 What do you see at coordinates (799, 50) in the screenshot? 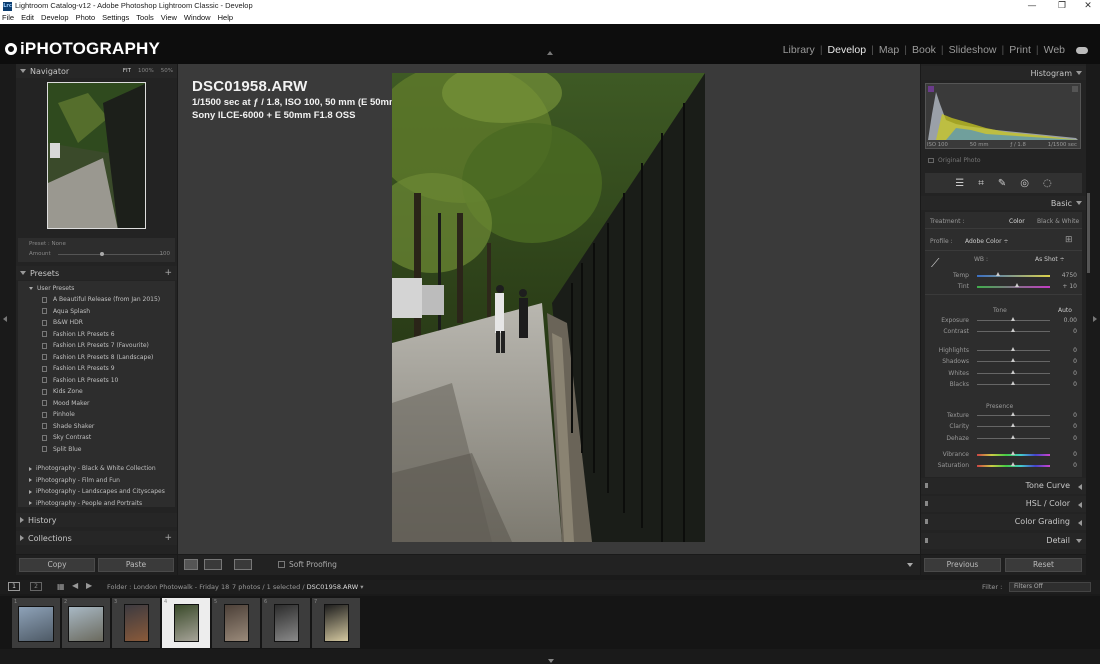
I see `module-library: Library` at bounding box center [799, 50].